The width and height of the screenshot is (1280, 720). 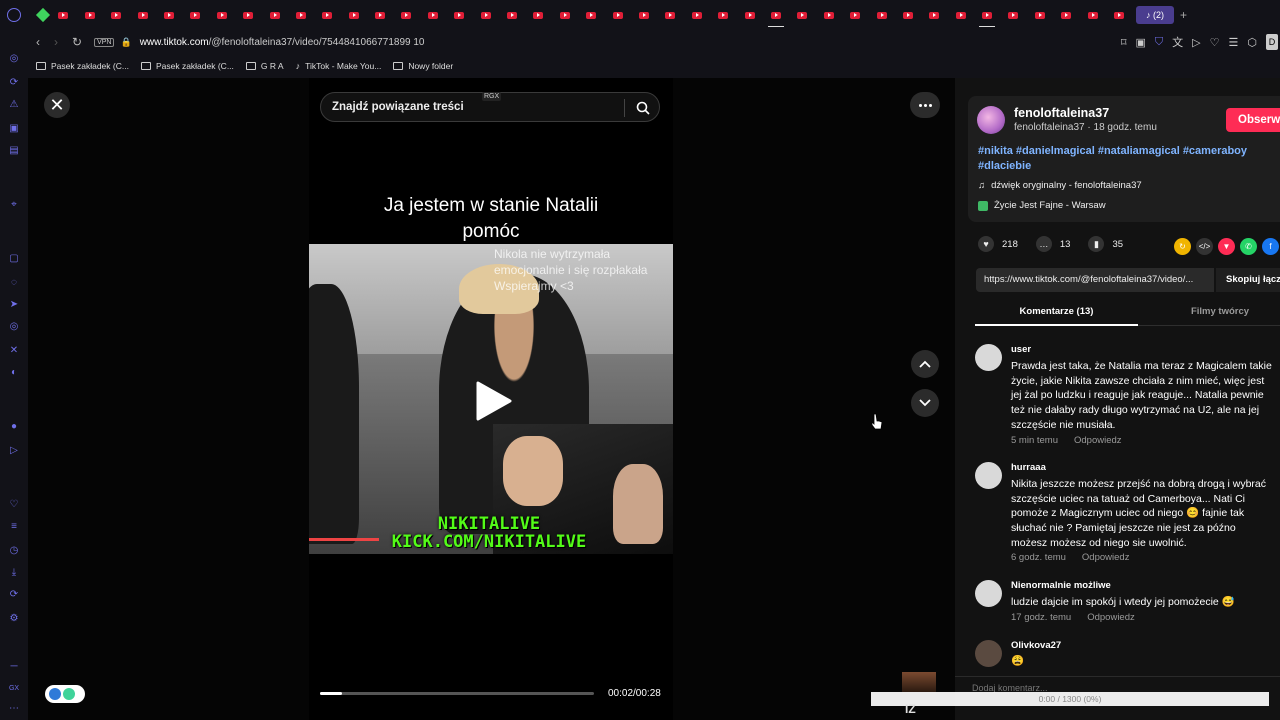 What do you see at coordinates (1155, 15) in the screenshot?
I see `active-tab: ♪ (2)` at bounding box center [1155, 15].